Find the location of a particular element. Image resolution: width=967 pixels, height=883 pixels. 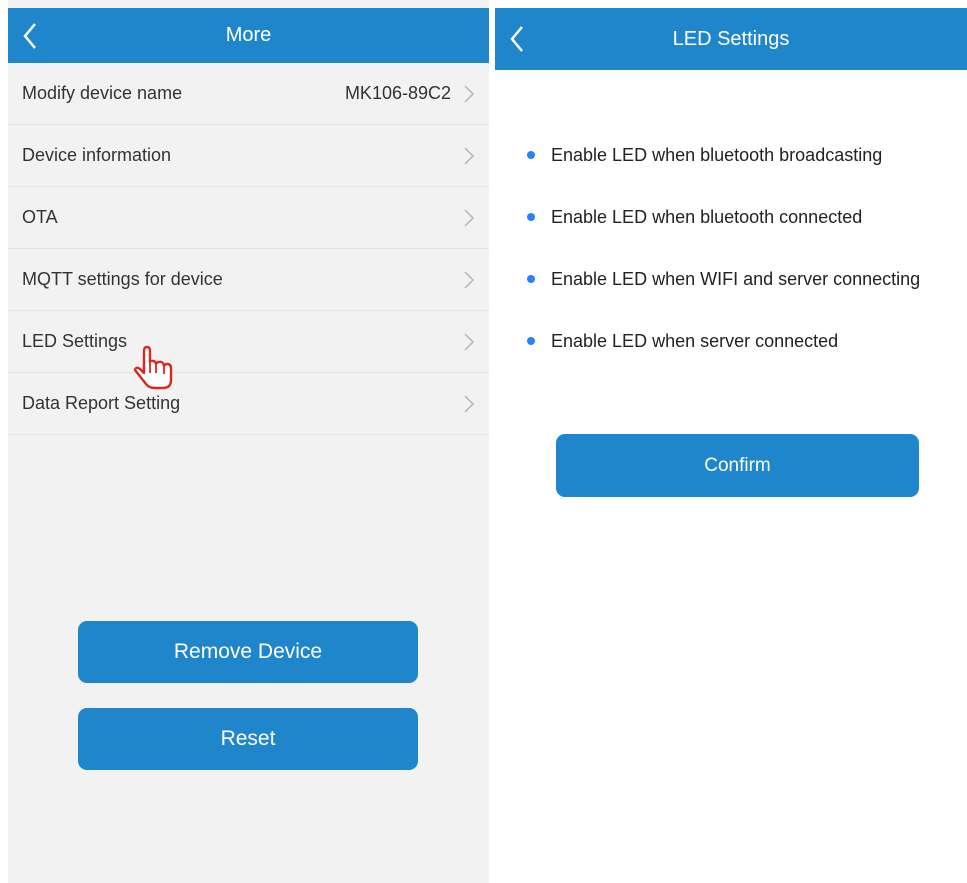

led-option-broadcasting: Enable LED when bluetooth broadcasting is located at coordinates (731, 155).